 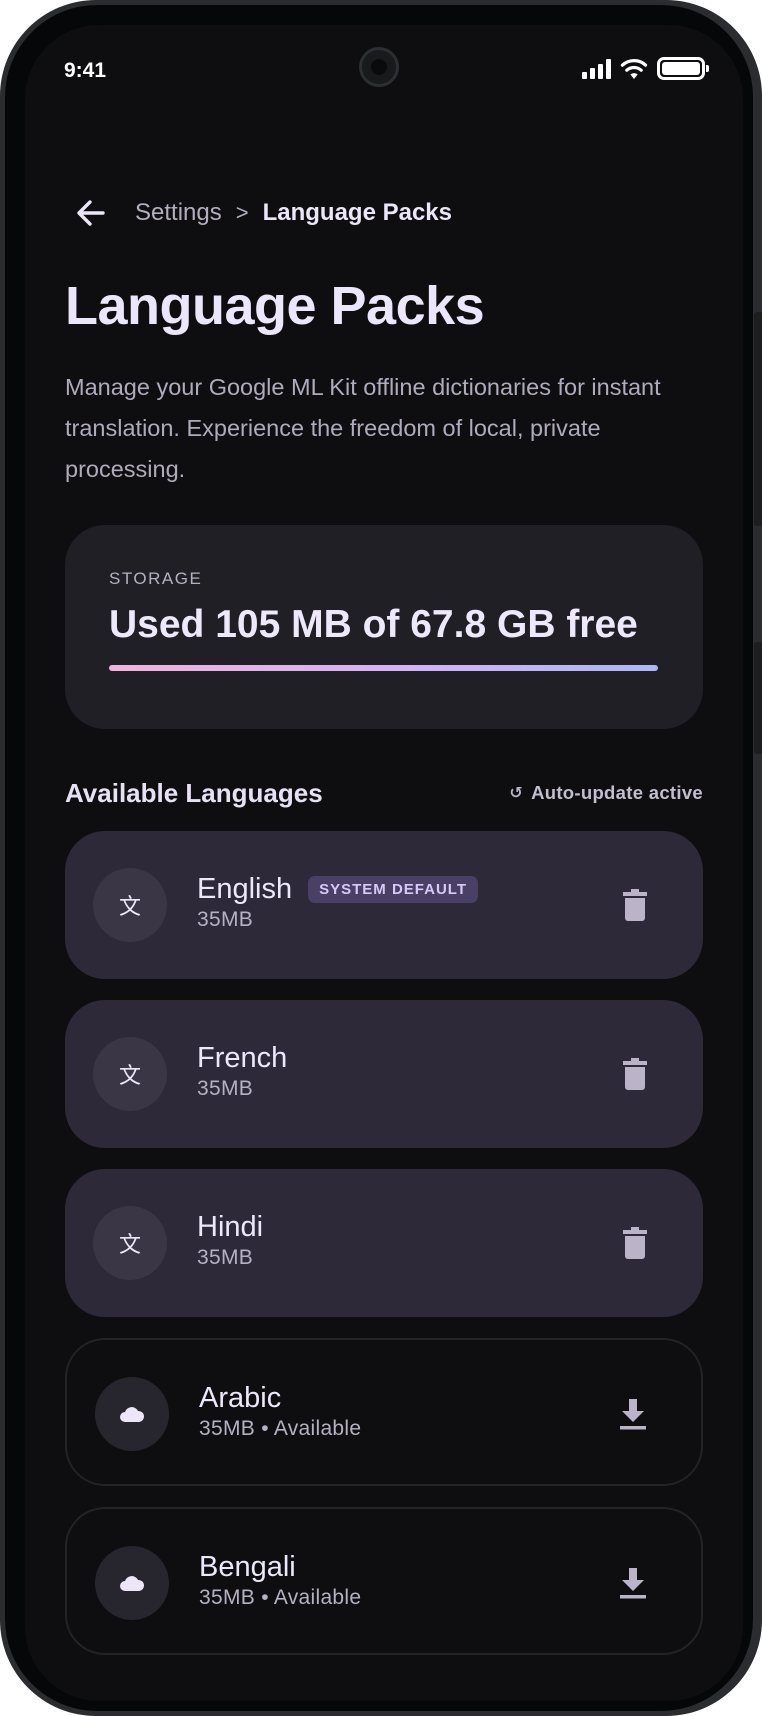 What do you see at coordinates (379, 67) in the screenshot?
I see `front-camera` at bounding box center [379, 67].